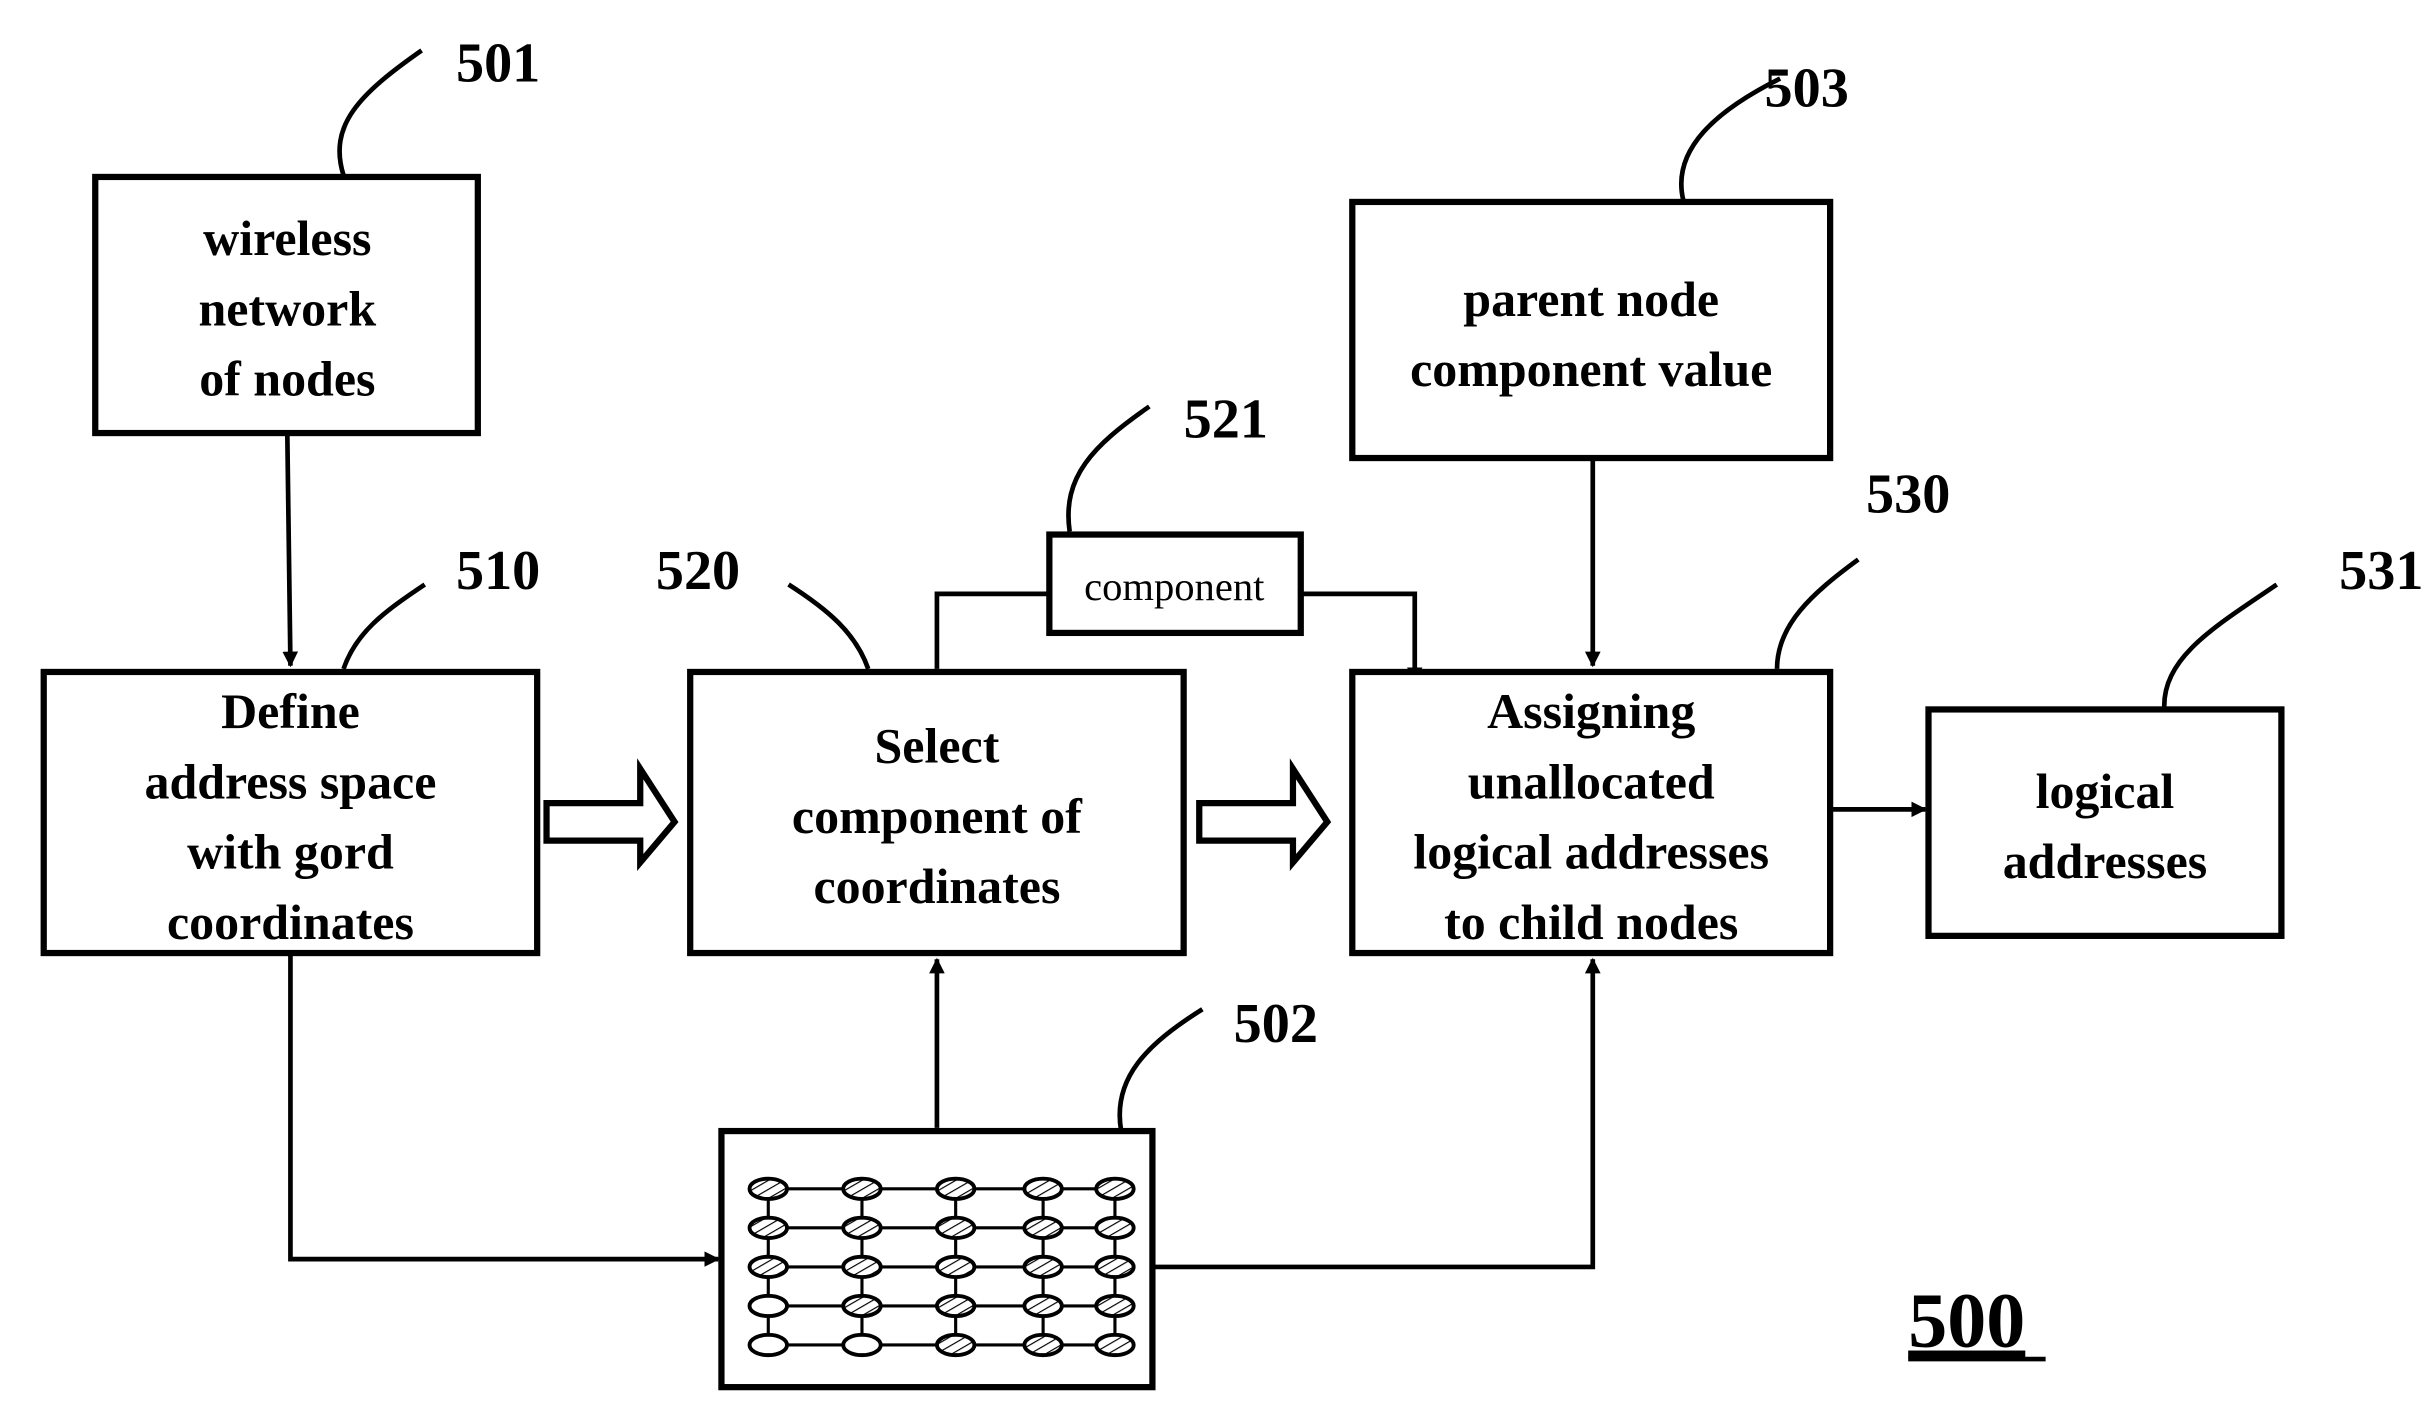 This screenshot has width=2436, height=1422. What do you see at coordinates (498, 571) in the screenshot?
I see `ref-510: 510` at bounding box center [498, 571].